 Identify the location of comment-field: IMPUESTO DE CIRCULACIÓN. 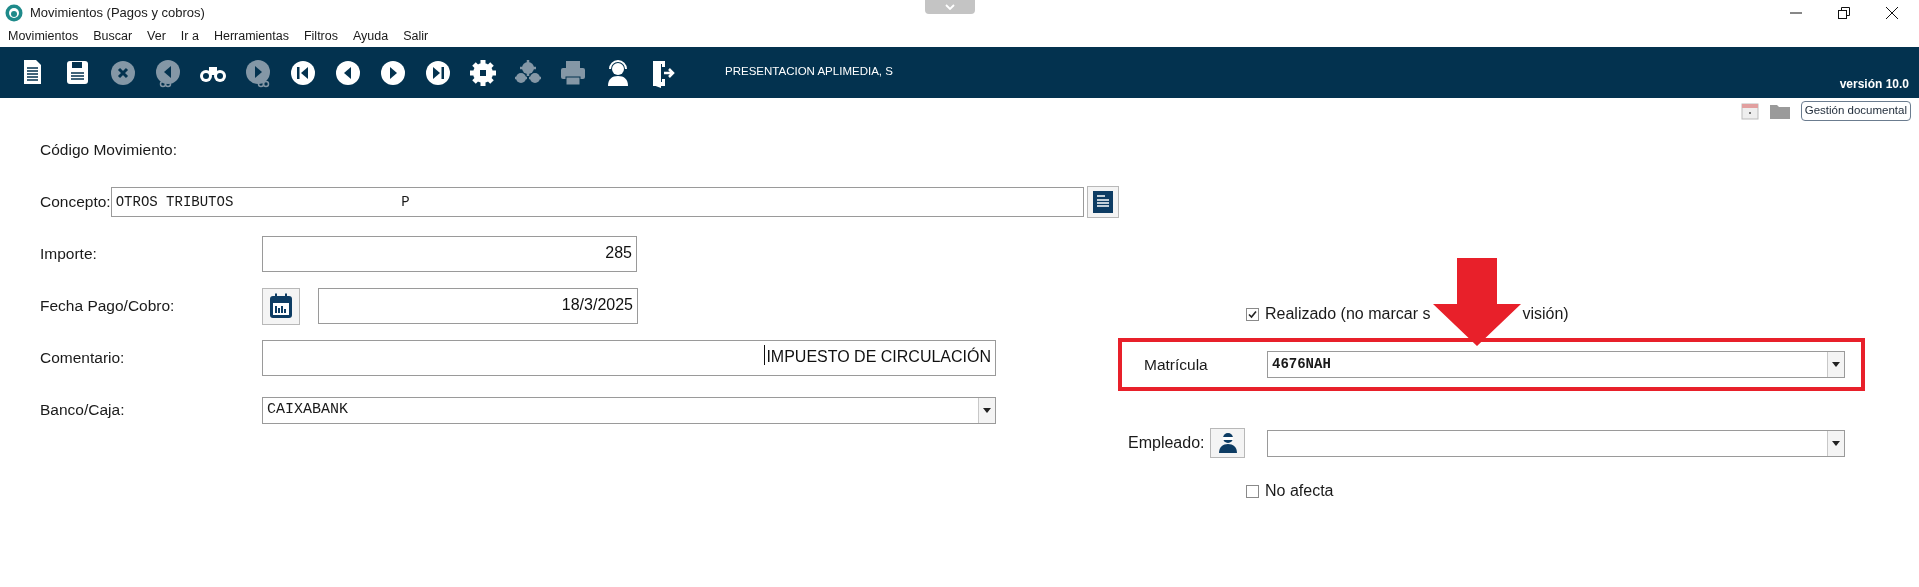
(629, 358).